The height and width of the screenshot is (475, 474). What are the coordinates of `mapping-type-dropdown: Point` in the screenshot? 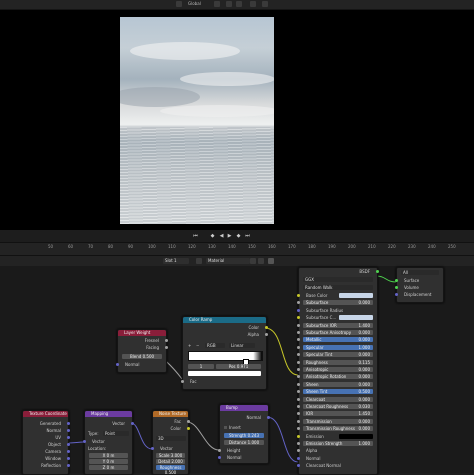 It's located at (116, 433).